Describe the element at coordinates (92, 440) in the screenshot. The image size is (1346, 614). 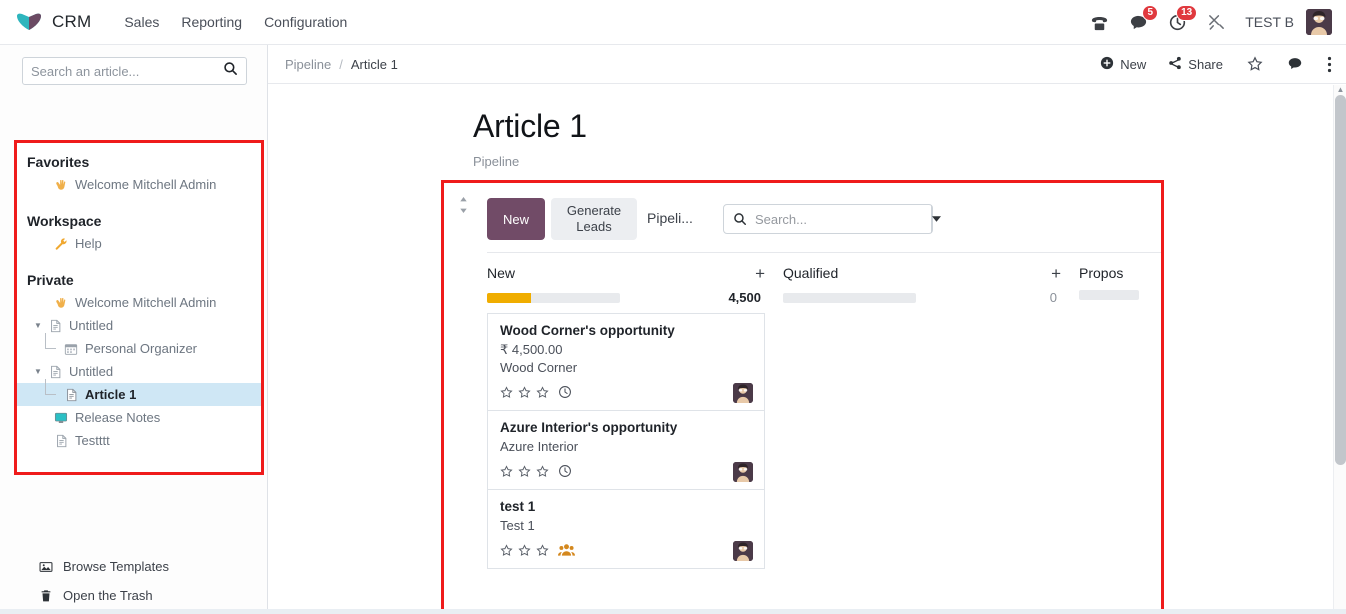
I see `tree-item-label: Testttt` at that location.